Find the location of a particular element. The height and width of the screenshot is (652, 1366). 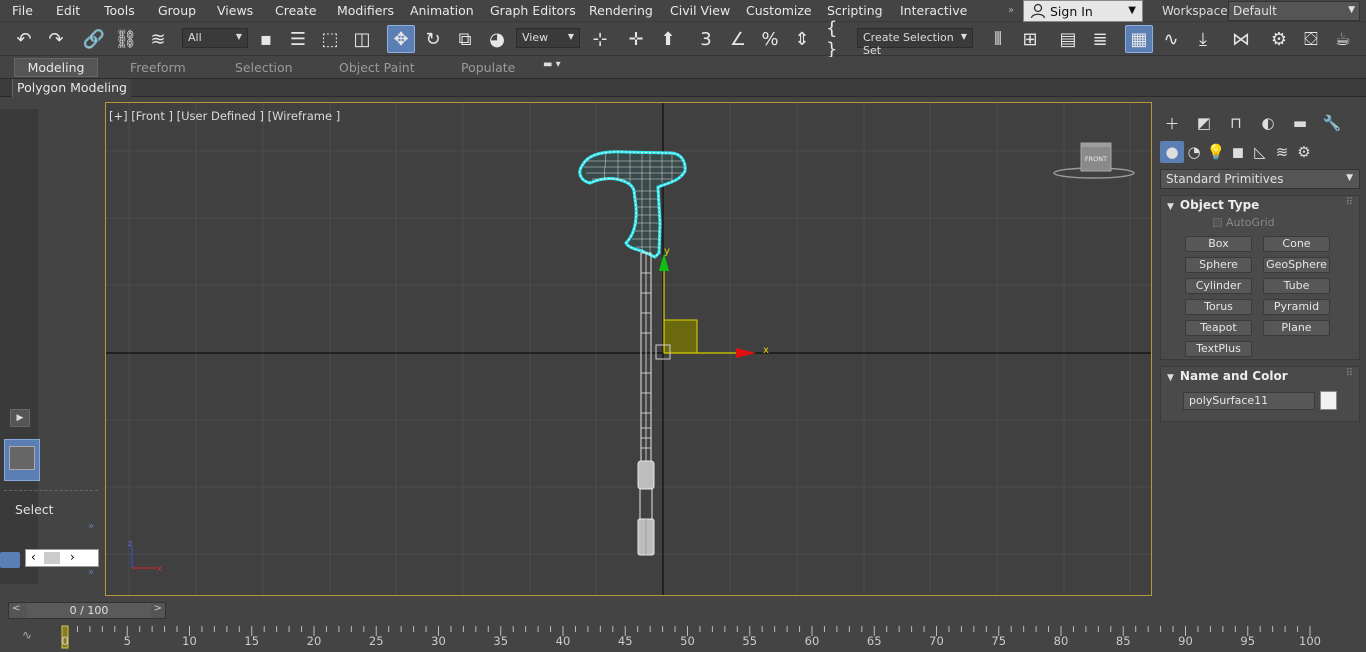

ribbon-tab-freeform: Freeform is located at coordinates (158, 67).